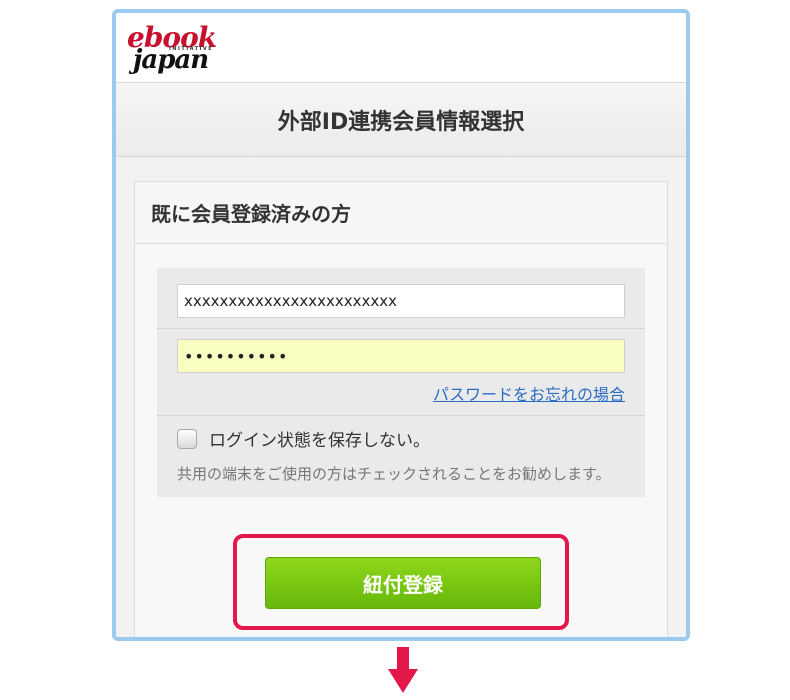 Image resolution: width=790 pixels, height=700 pixels. What do you see at coordinates (401, 356) in the screenshot?
I see `password-input` at bounding box center [401, 356].